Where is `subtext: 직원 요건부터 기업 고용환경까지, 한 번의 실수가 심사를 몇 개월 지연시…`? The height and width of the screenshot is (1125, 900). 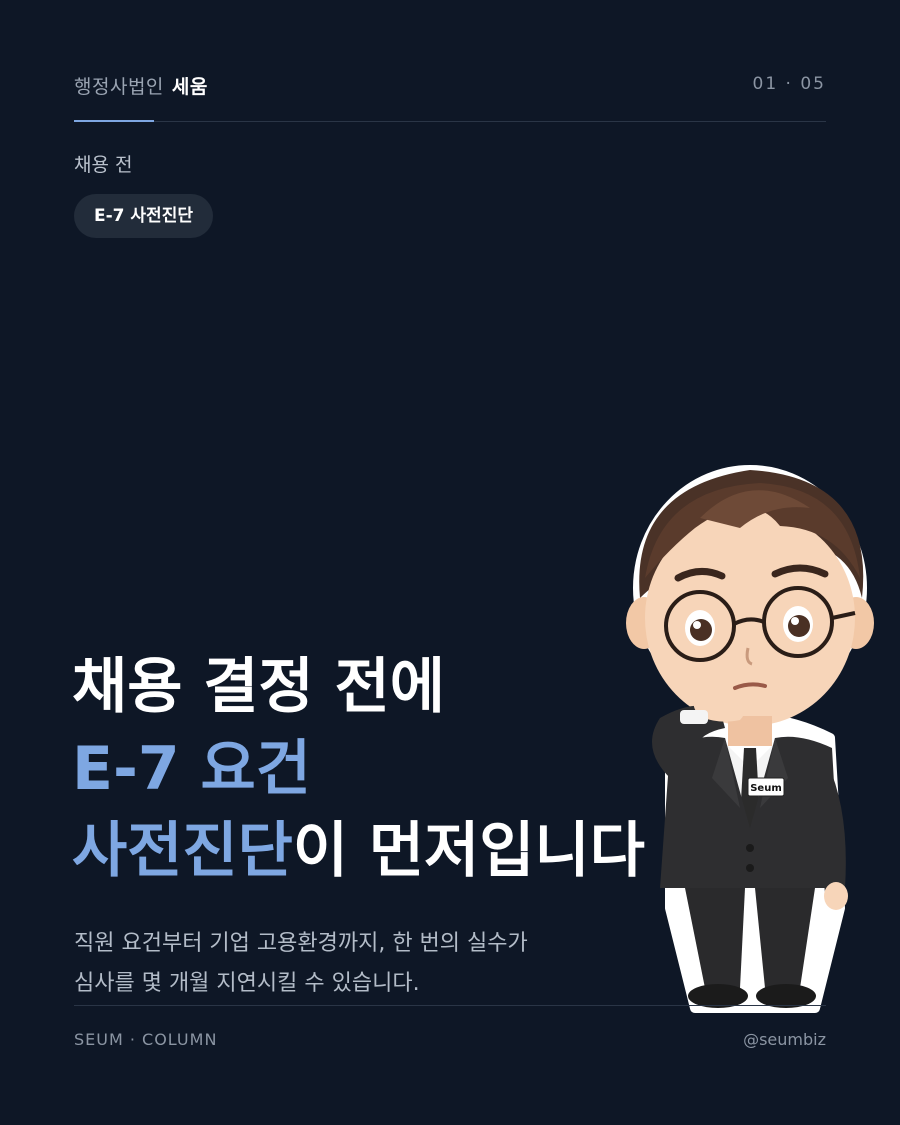
subtext: 직원 요건부터 기업 고용환경까지, 한 번의 실수가 심사를 몇 개월 지연시… is located at coordinates (301, 964).